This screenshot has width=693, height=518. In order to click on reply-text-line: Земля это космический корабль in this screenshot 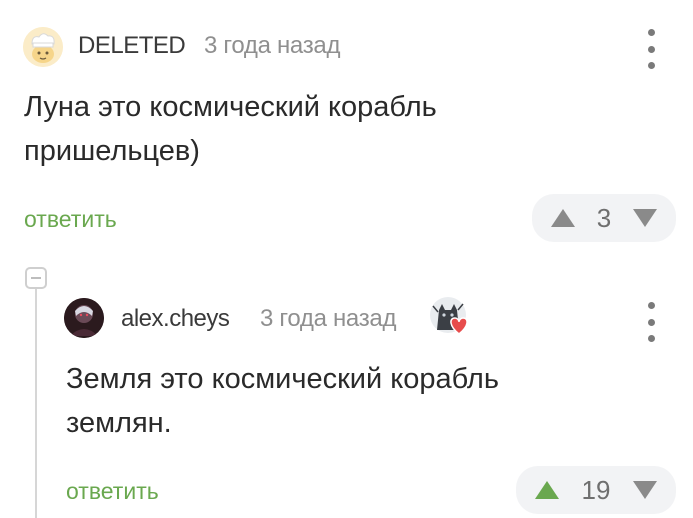, I will do `click(282, 379)`.